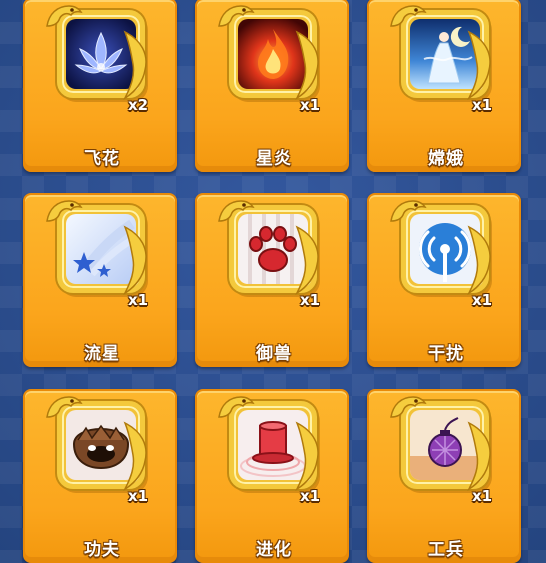 The height and width of the screenshot is (563, 546). Describe the element at coordinates (100, 86) in the screenshot. I see `item-card-feihua: x2 飞花` at that location.